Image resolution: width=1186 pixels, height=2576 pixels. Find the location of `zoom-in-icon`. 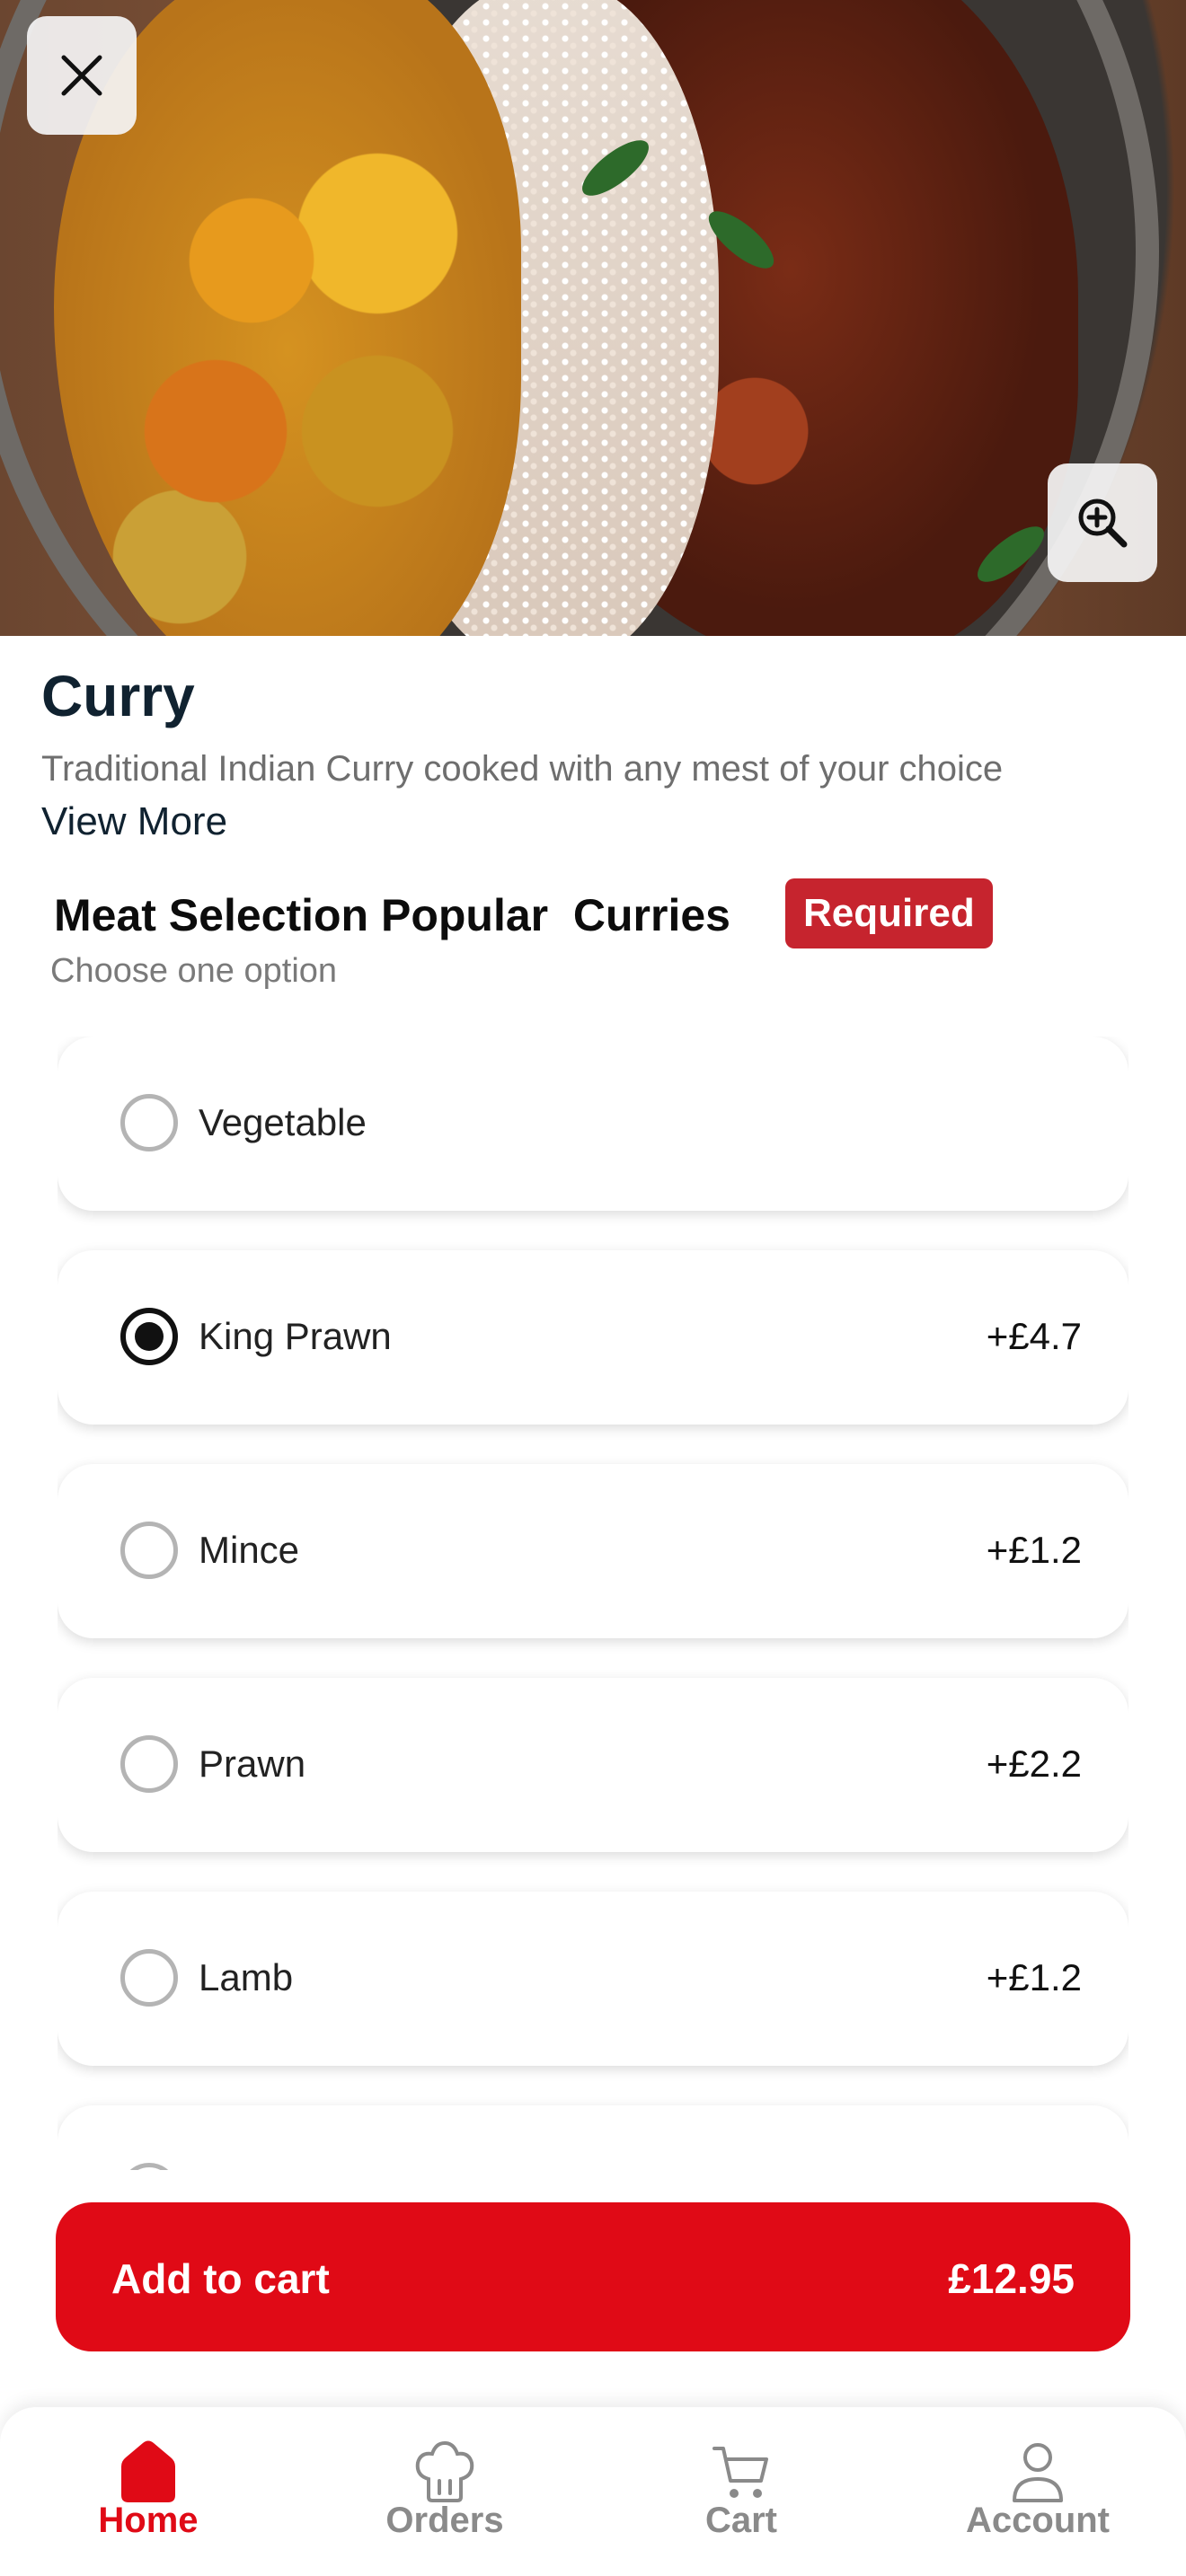

zoom-in-icon is located at coordinates (1103, 523).